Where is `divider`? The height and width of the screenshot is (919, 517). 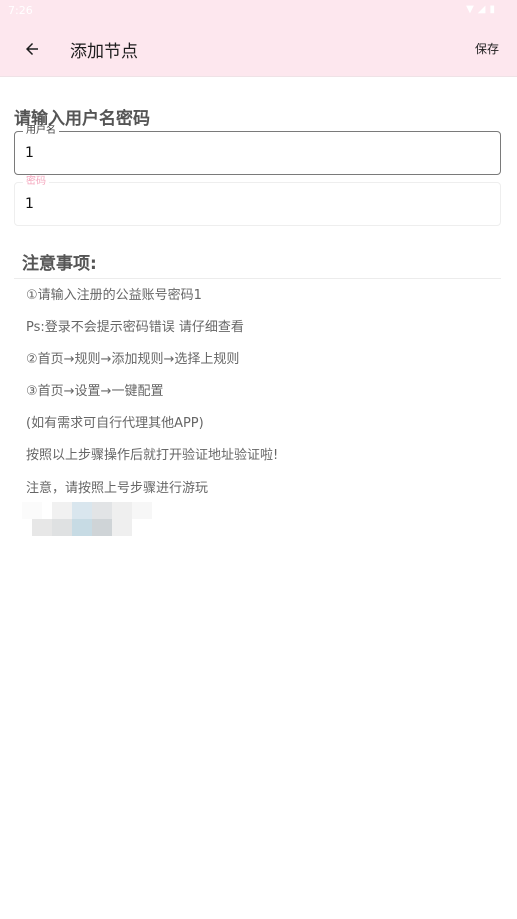
divider is located at coordinates (257, 278).